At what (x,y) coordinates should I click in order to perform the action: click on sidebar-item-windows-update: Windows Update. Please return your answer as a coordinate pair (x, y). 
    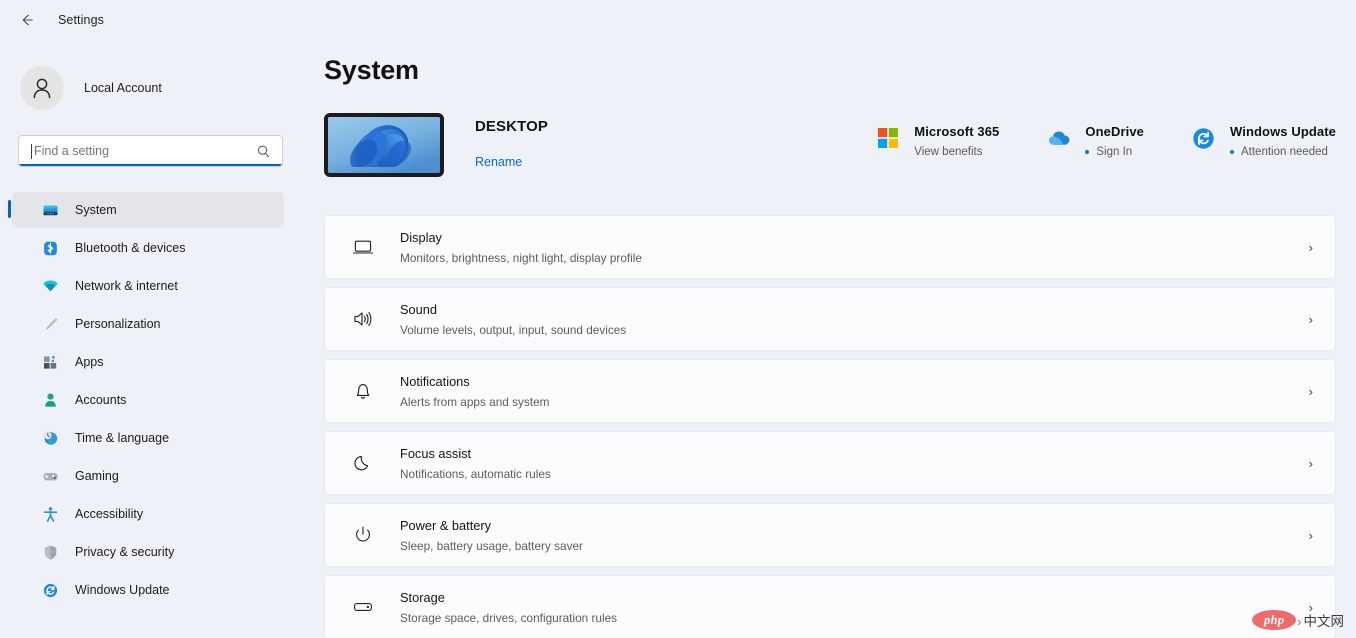
    Looking at the image, I should click on (148, 590).